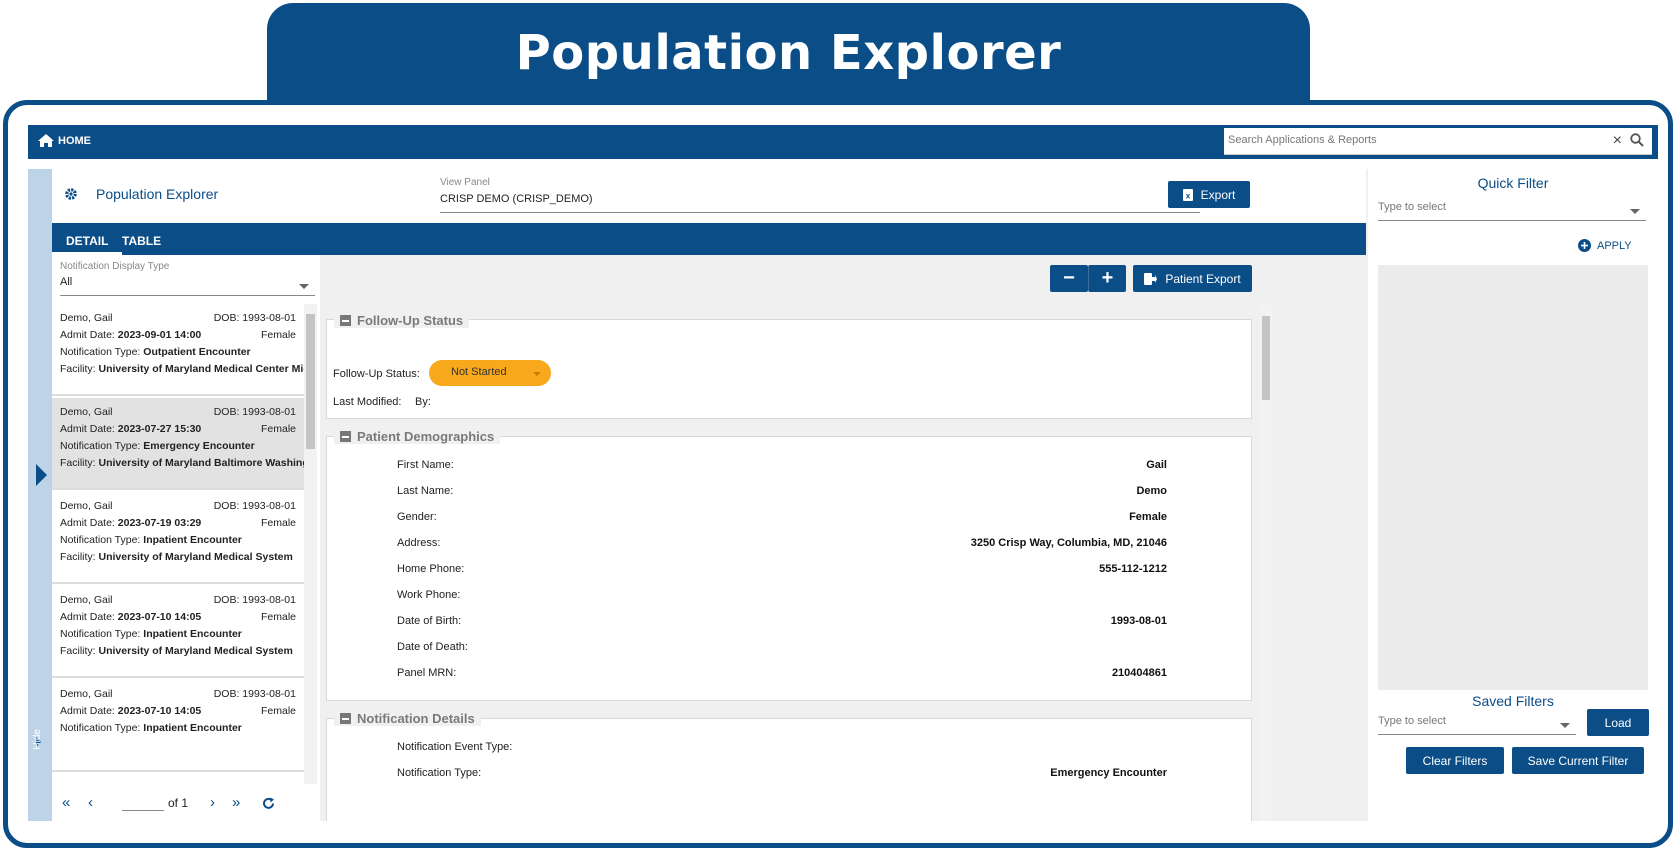 The image size is (1676, 851). Describe the element at coordinates (187, 286) in the screenshot. I see `display-type-select: All` at that location.